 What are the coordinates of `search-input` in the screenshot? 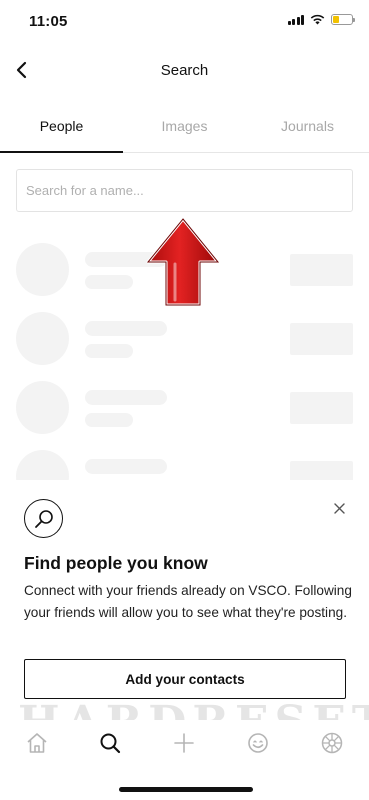 It's located at (184, 190).